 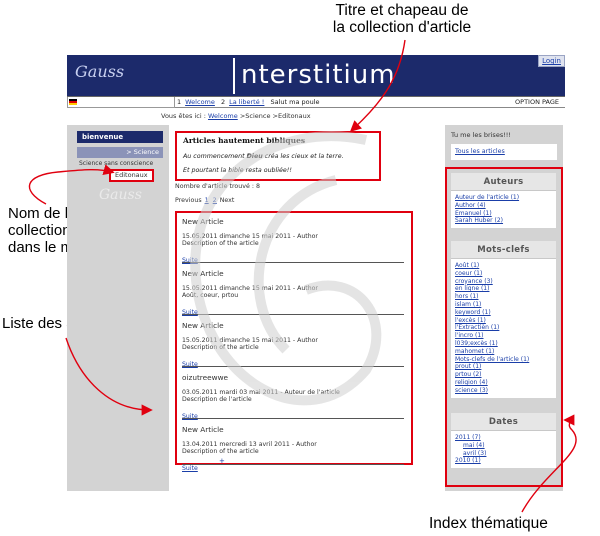 What do you see at coordinates (217, 399) in the screenshot?
I see `article-description: Description de l'article` at bounding box center [217, 399].